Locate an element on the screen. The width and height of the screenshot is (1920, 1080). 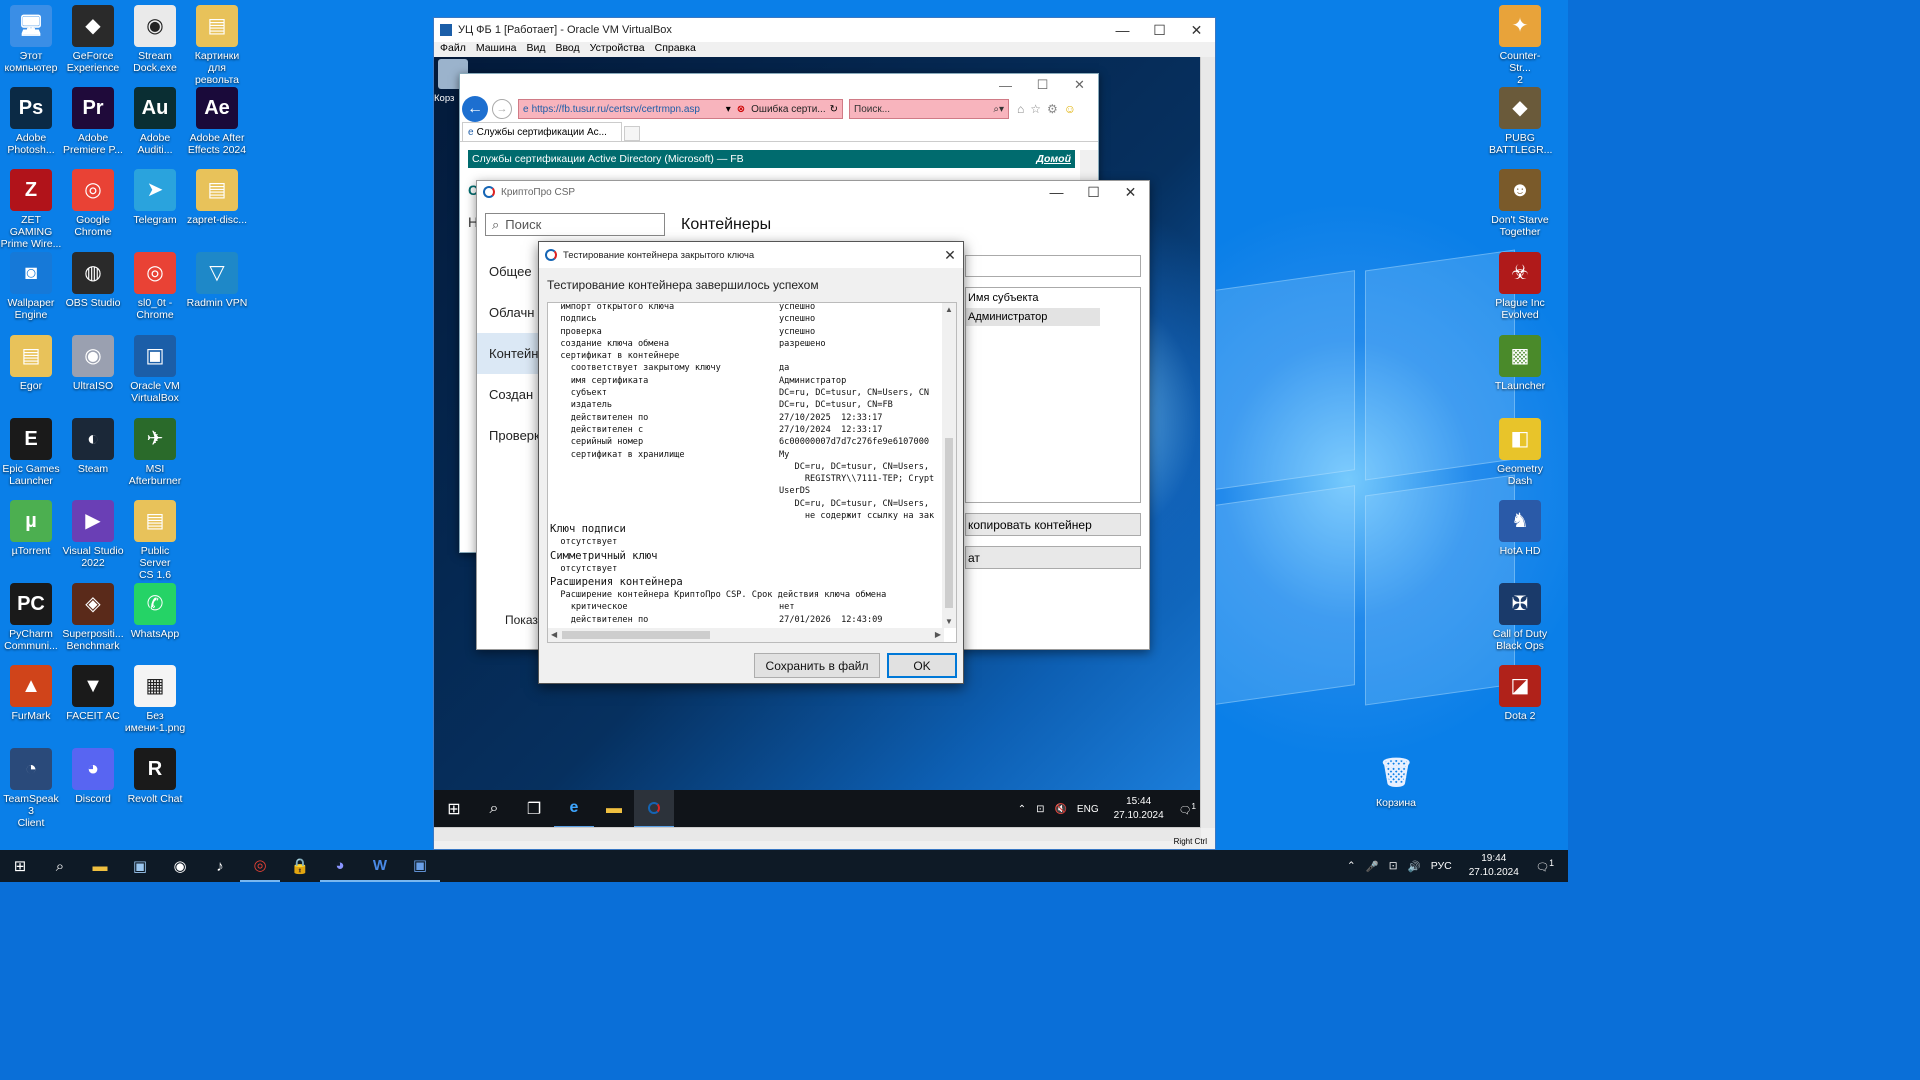
start-button: ⊞ is located at coordinates (20, 866).